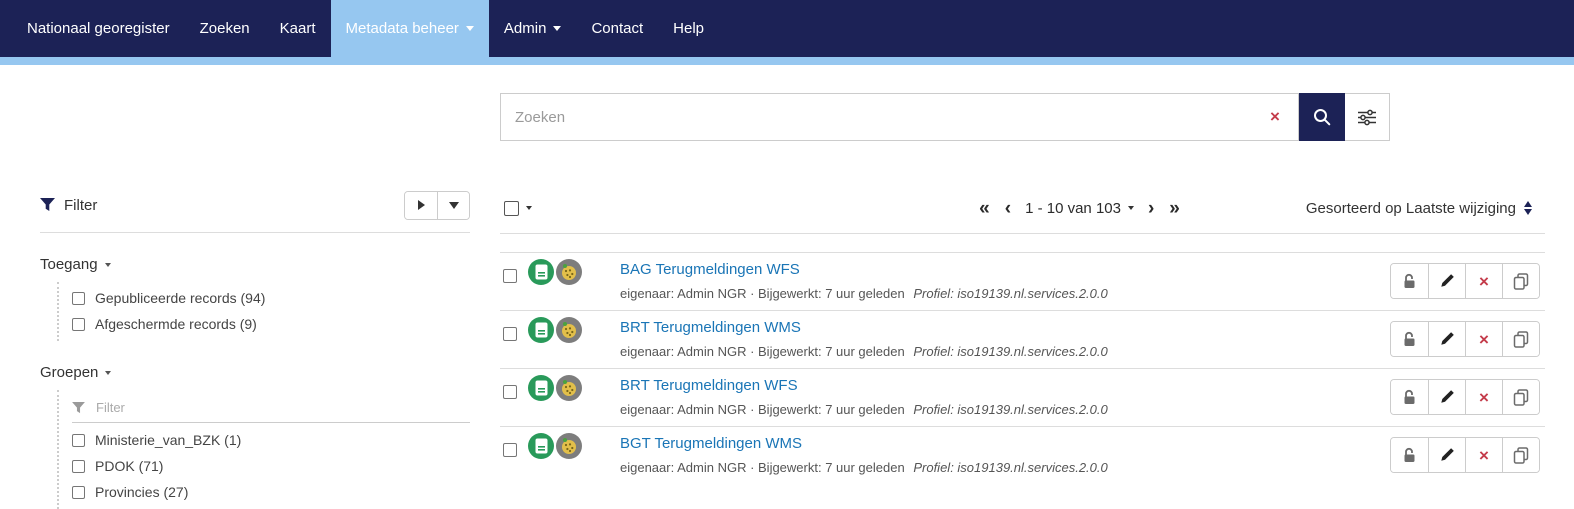 The height and width of the screenshot is (509, 1574). What do you see at coordinates (984, 208) in the screenshot?
I see `pagination-first-button: «` at bounding box center [984, 208].